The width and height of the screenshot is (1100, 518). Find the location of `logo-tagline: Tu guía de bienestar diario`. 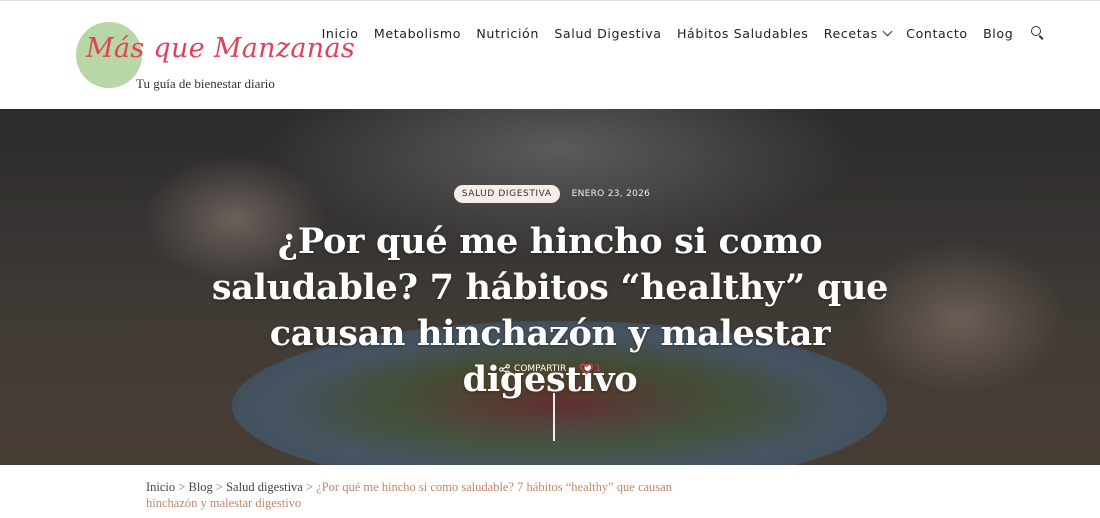

logo-tagline: Tu guía de bienestar diario is located at coordinates (205, 83).